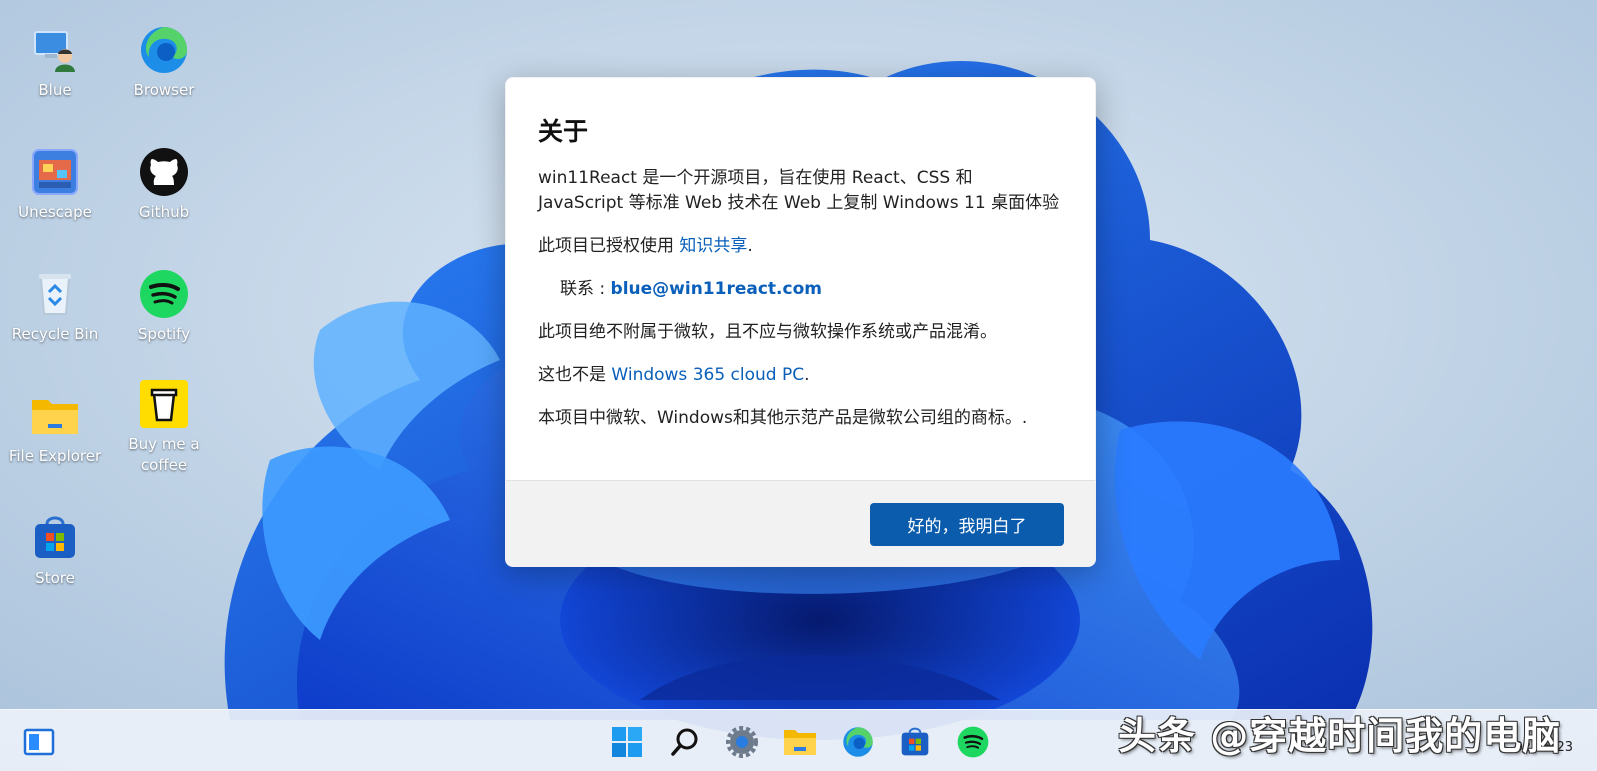 This screenshot has width=1597, height=771. I want to click on desktop-icon-label: Github, so click(164, 212).